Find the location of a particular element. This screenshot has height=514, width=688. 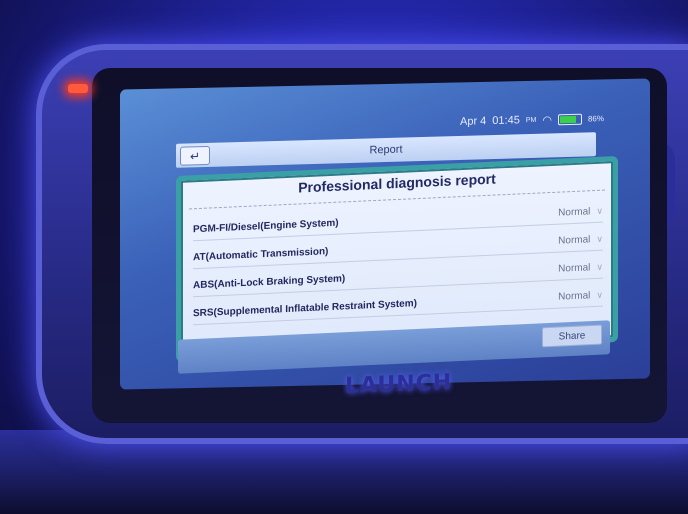

share-button: Share is located at coordinates (572, 336).